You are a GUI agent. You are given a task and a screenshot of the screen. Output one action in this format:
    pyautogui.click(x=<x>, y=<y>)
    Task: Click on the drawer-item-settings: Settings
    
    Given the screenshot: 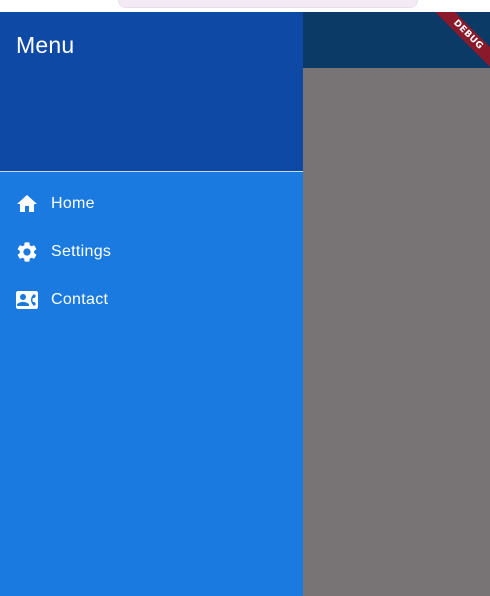 What is the action you would take?
    pyautogui.click(x=151, y=252)
    